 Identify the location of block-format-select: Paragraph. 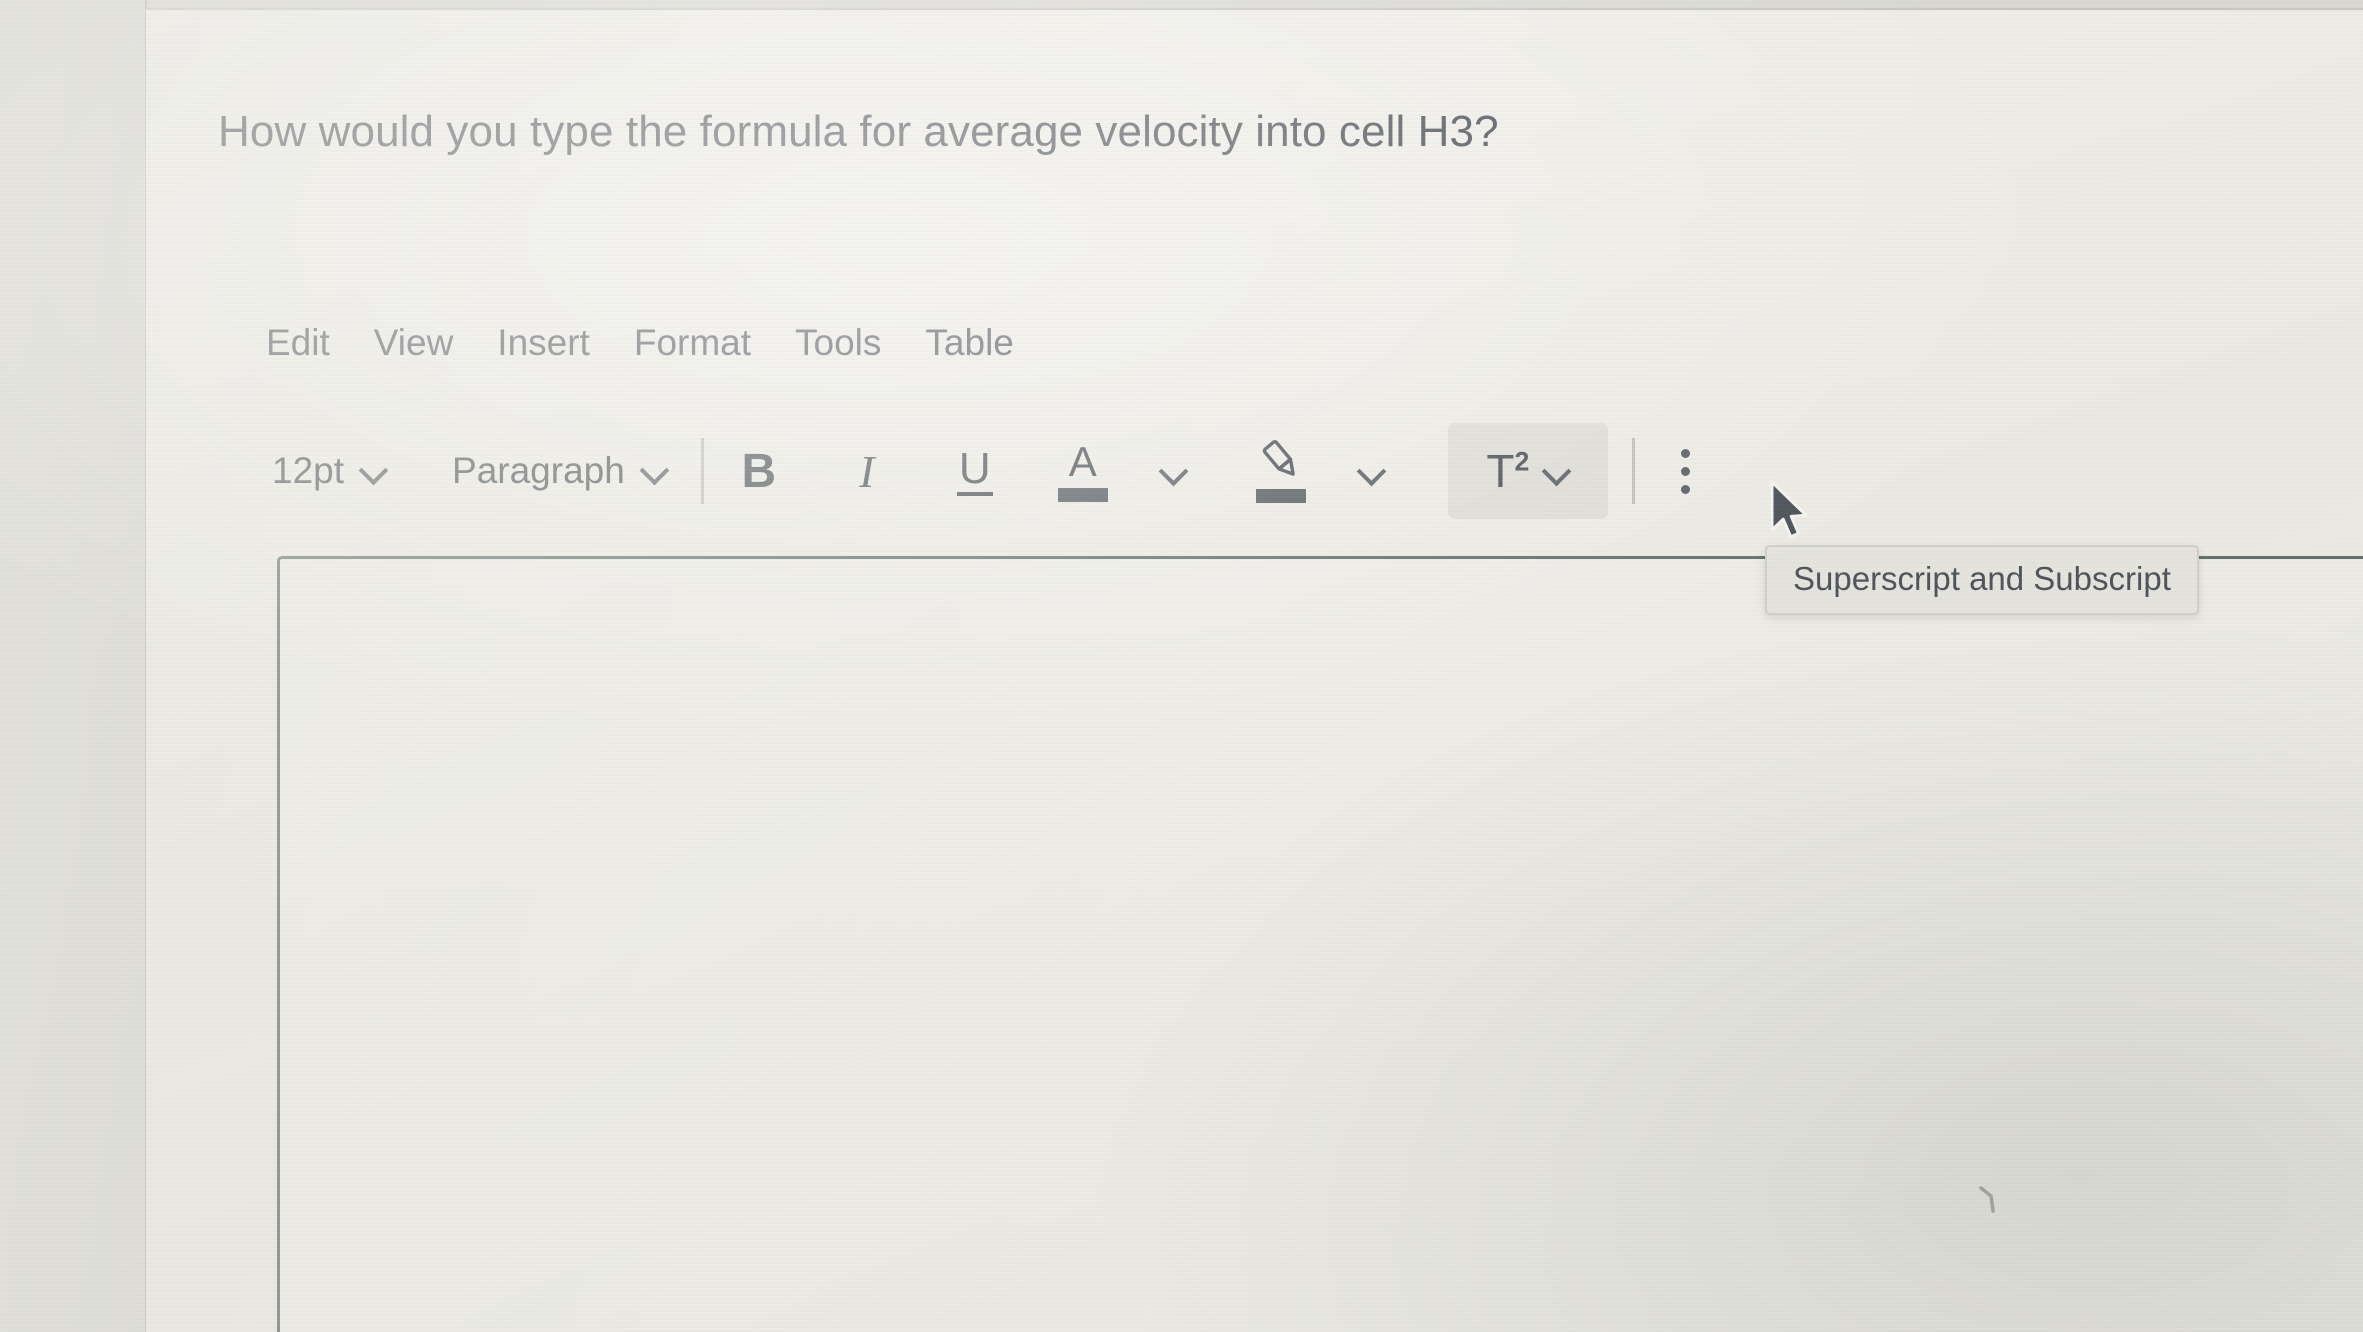
(559, 471).